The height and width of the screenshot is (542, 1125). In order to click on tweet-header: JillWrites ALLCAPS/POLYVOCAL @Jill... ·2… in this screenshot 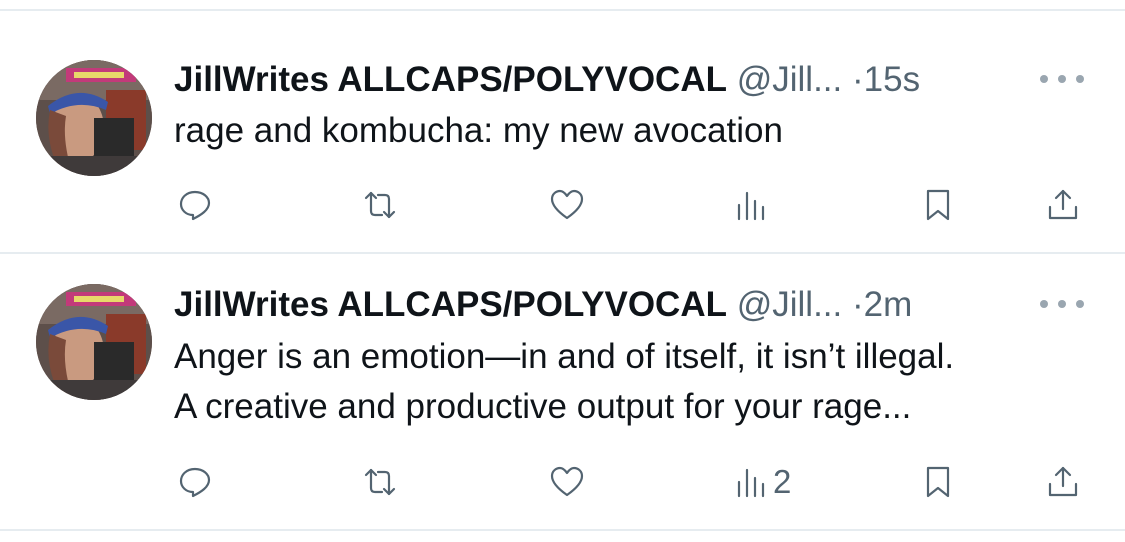, I will do `click(543, 305)`.